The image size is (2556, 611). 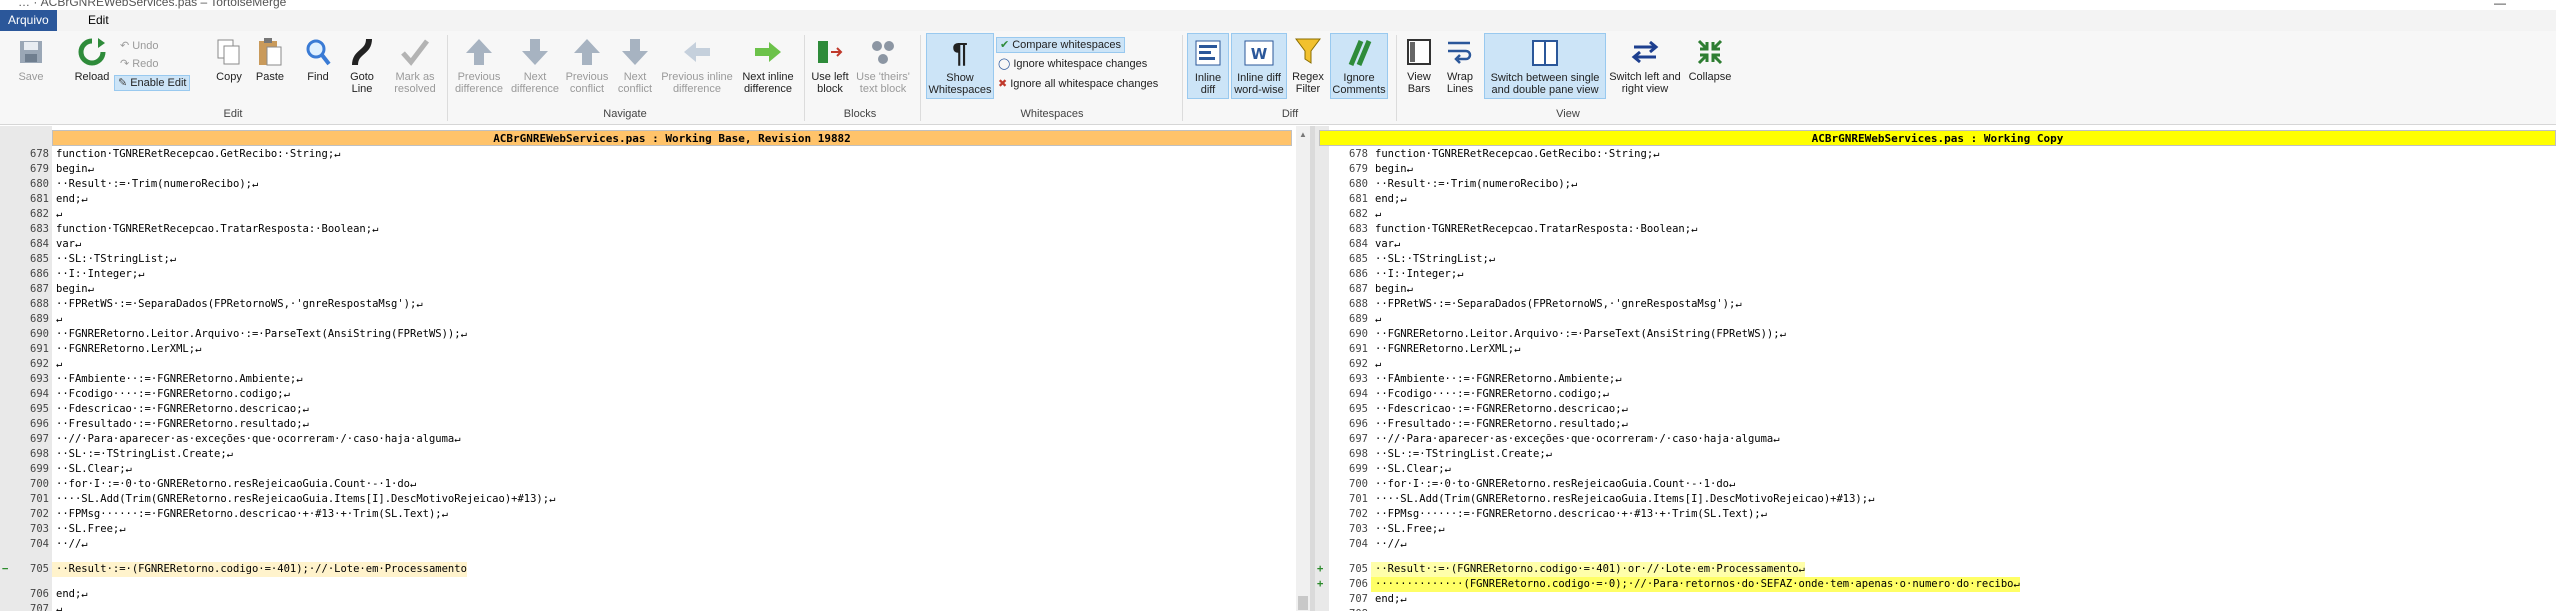 What do you see at coordinates (830, 83) in the screenshot?
I see `use-left-block-label: Use left block` at bounding box center [830, 83].